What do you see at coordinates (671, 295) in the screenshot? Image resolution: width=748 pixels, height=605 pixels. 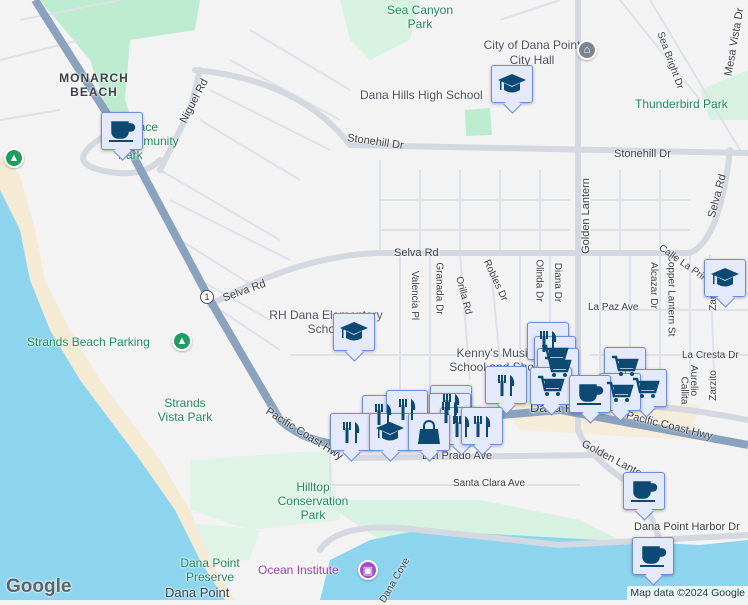 I see `street-label: Copper Lantern St` at bounding box center [671, 295].